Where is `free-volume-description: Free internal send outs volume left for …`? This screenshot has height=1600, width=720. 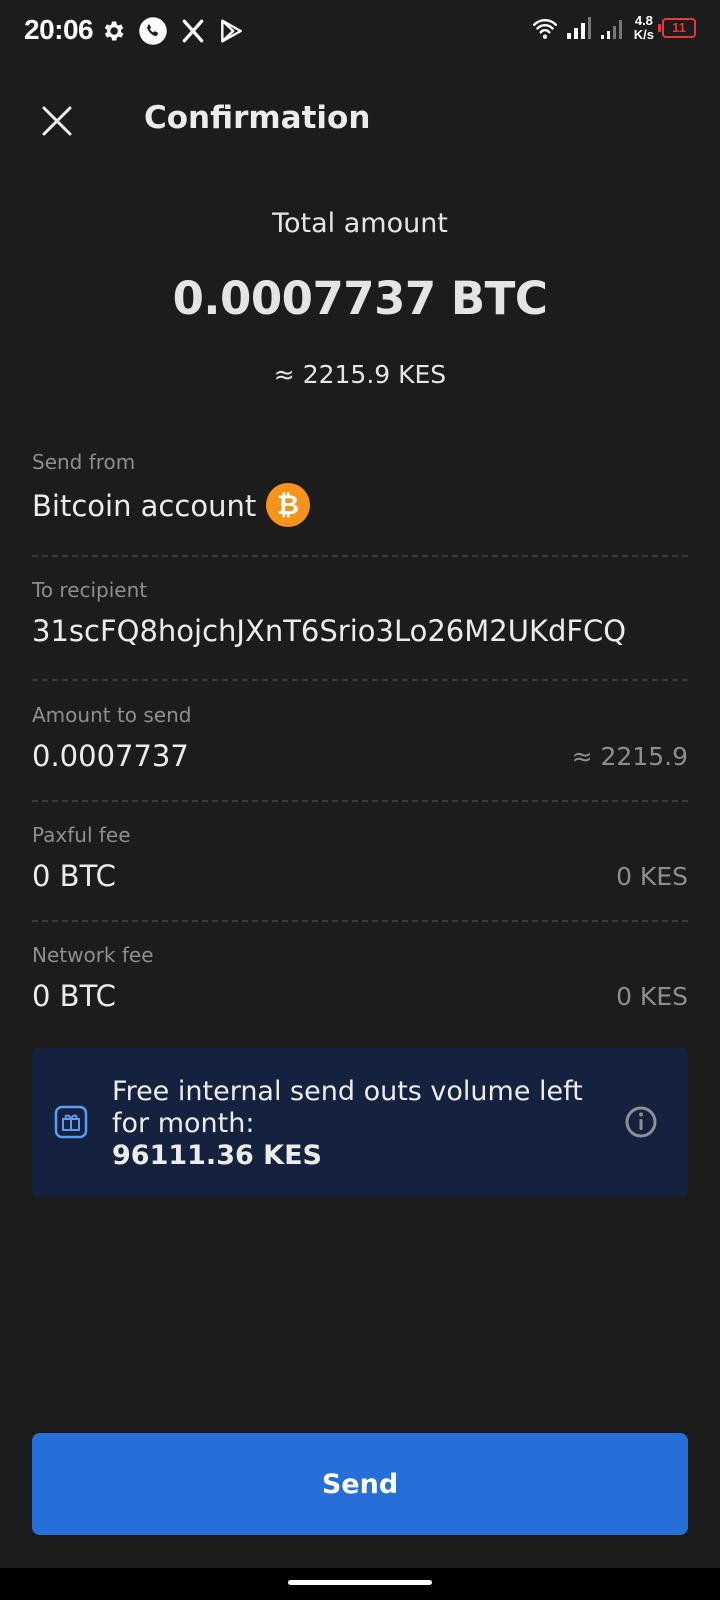 free-volume-description: Free internal send outs volume left for … is located at coordinates (347, 1107).